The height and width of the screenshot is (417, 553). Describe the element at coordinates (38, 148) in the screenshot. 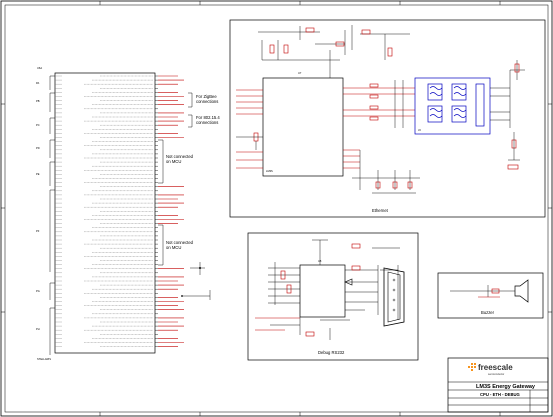

I see `svg-text: PD` at that location.